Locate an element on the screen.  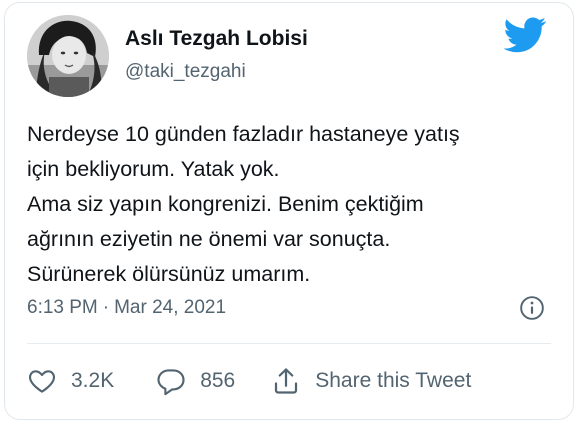
tweet-timestamp: 6:13 PM · Mar 24, 2021 is located at coordinates (126, 308).